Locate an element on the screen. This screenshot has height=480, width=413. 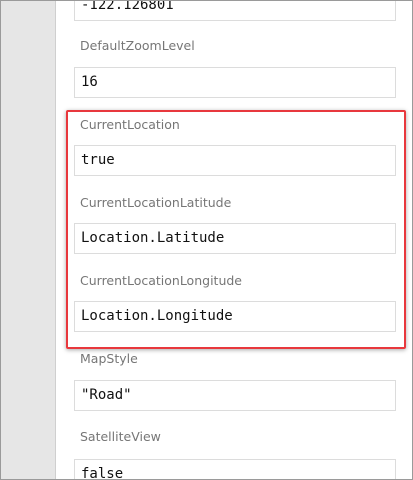
satellite-view-label: SatelliteView is located at coordinates (120, 436).